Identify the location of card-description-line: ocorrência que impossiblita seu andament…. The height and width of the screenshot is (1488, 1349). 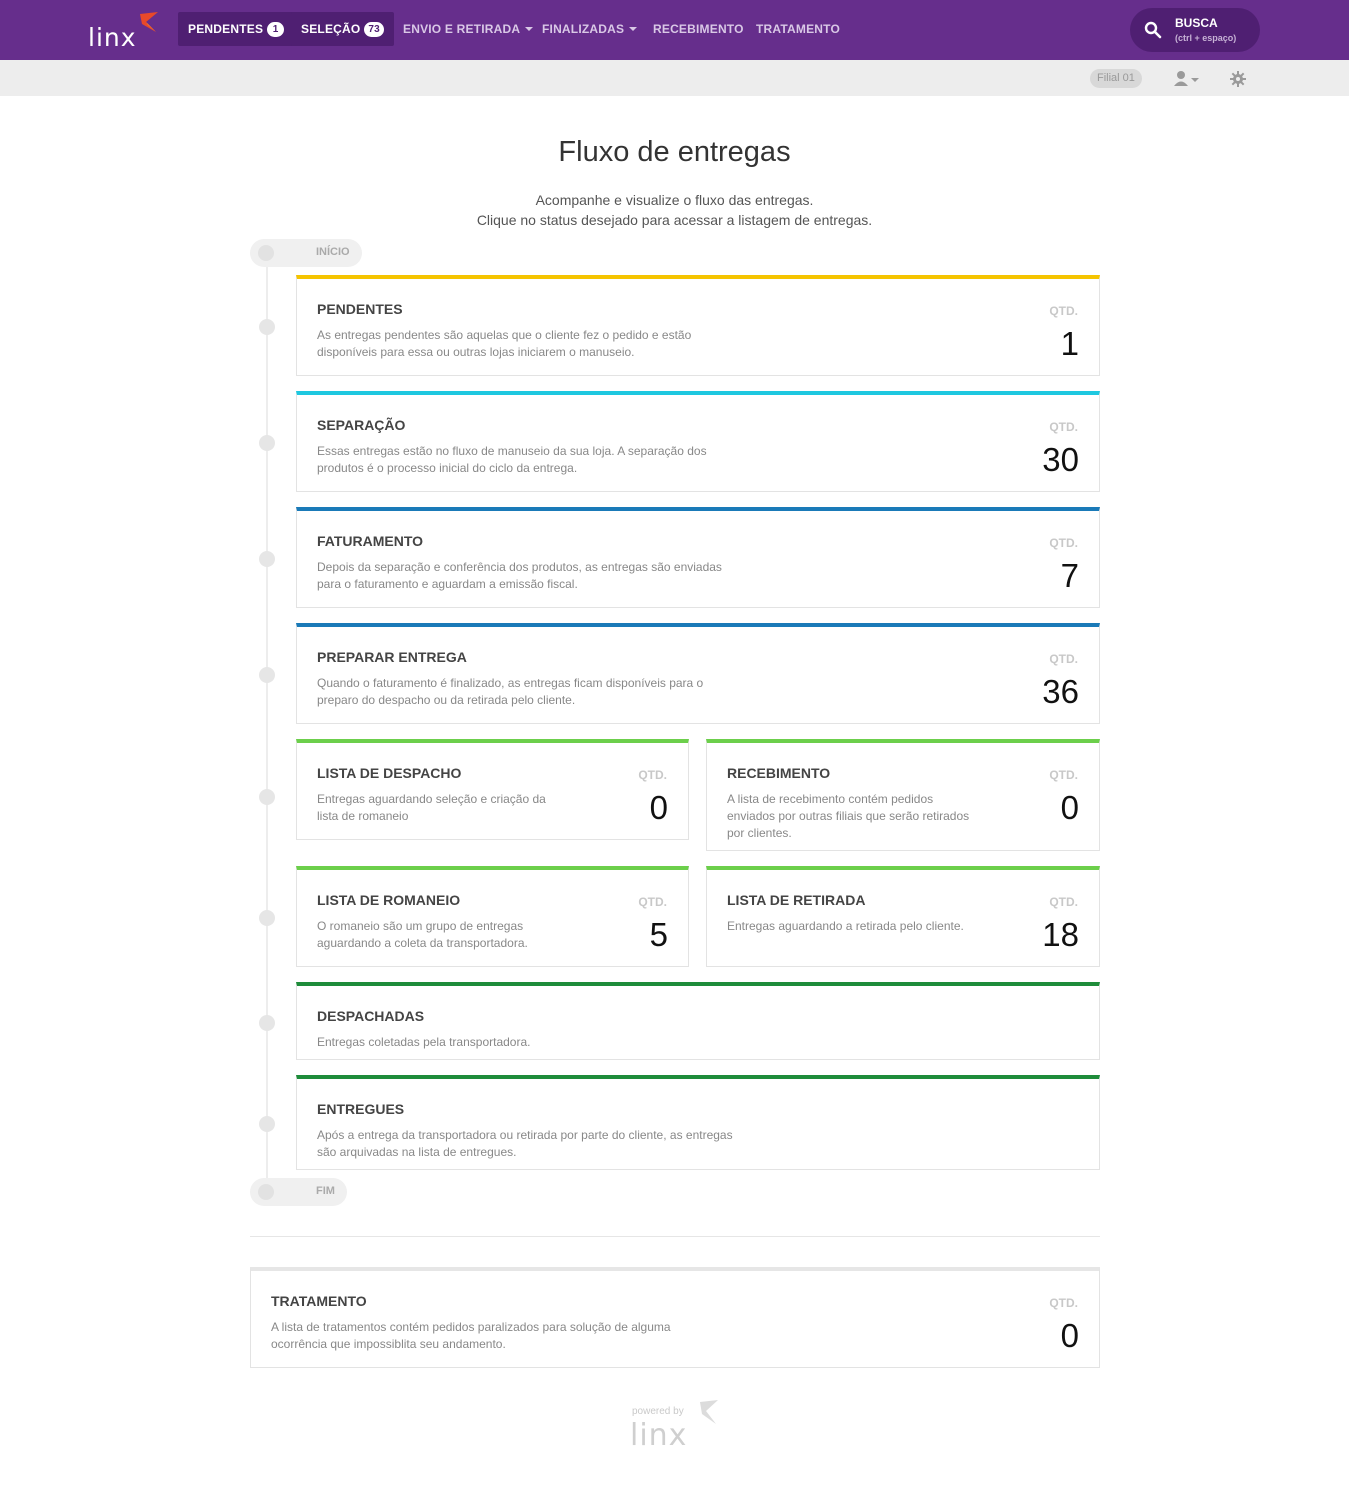
(388, 1344).